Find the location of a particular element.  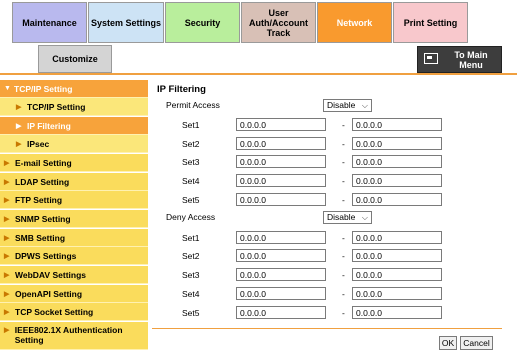

sidebar-item-ipsec: ▶ IPsec is located at coordinates (74, 144).